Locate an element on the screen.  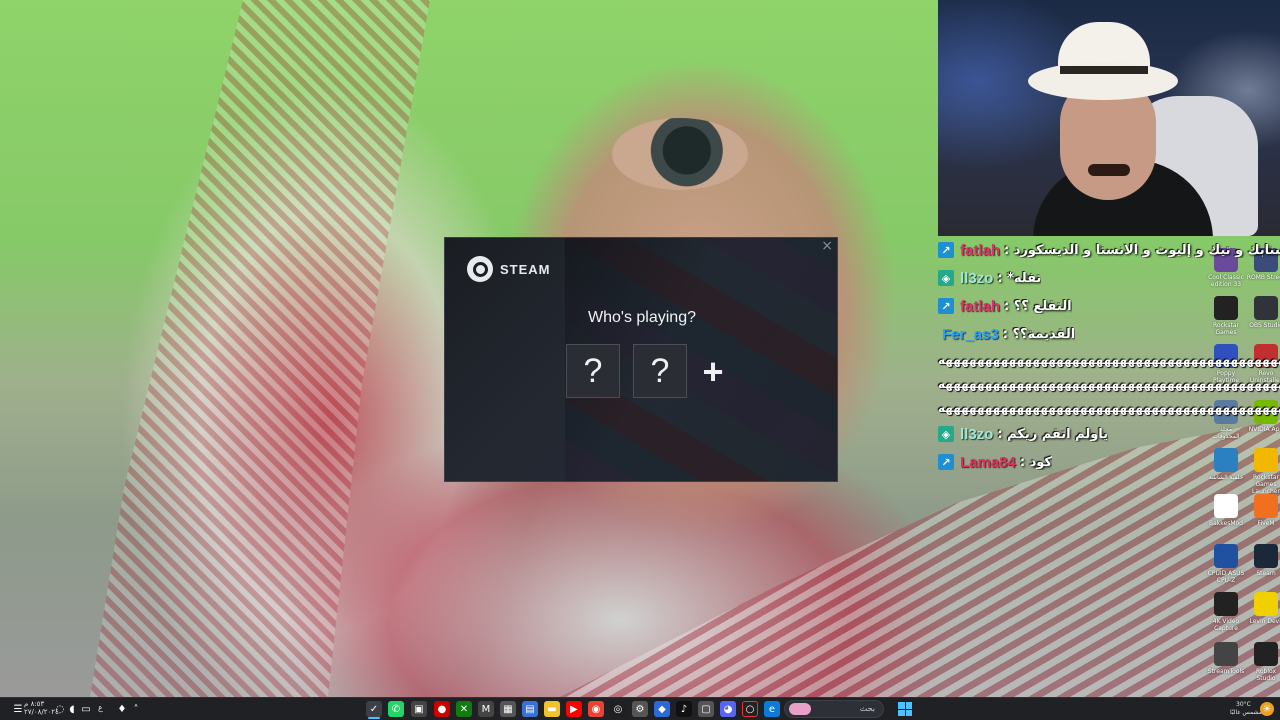
desktop-shortcut-label: StreamTools is located at coordinates (1226, 671).